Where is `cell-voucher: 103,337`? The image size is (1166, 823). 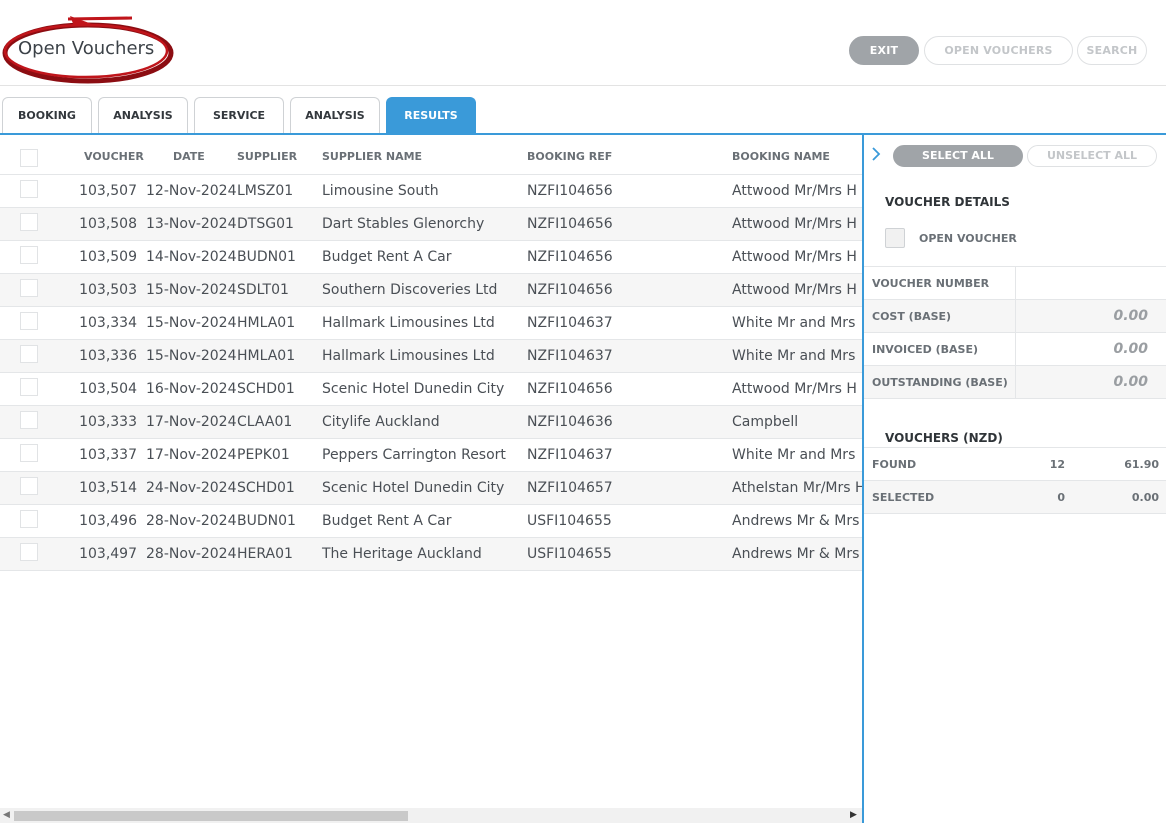
cell-voucher: 103,337 is located at coordinates (108, 455).